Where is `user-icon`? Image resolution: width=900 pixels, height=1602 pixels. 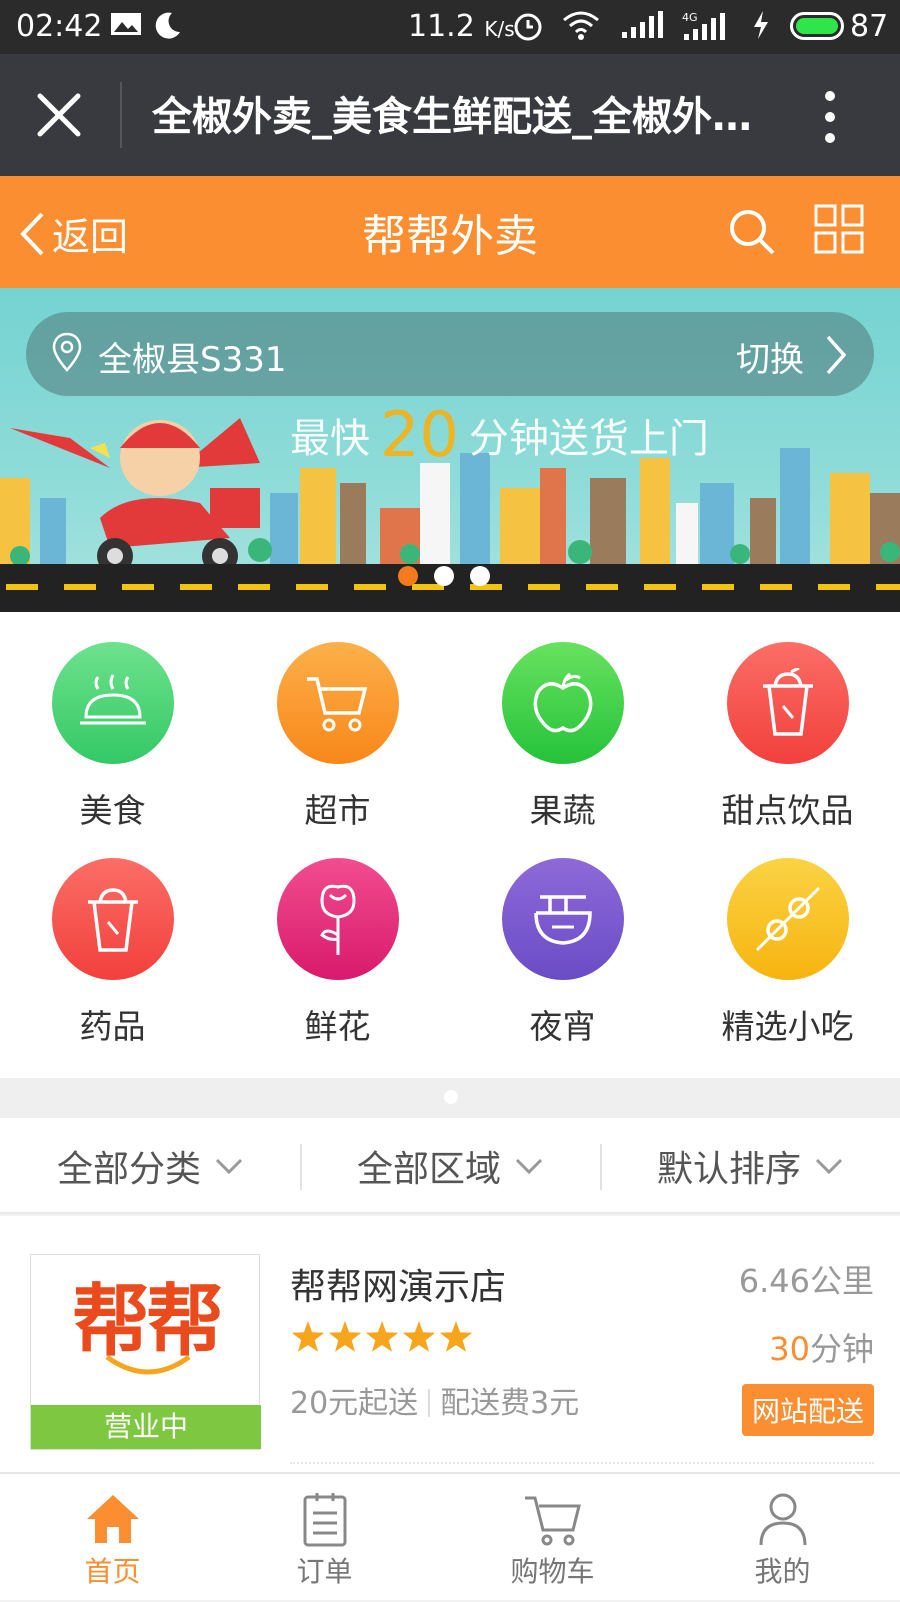
user-icon is located at coordinates (782, 1519).